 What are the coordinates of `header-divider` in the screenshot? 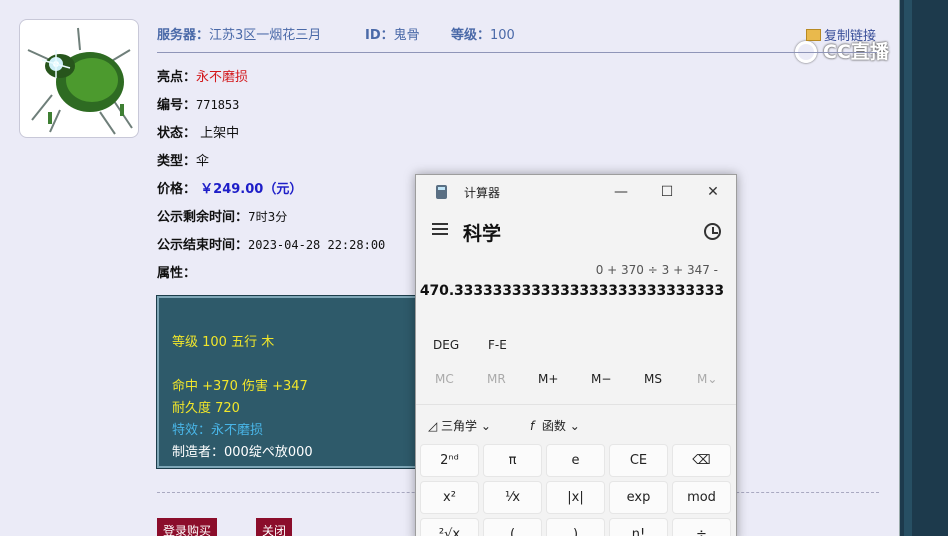 It's located at (517, 52).